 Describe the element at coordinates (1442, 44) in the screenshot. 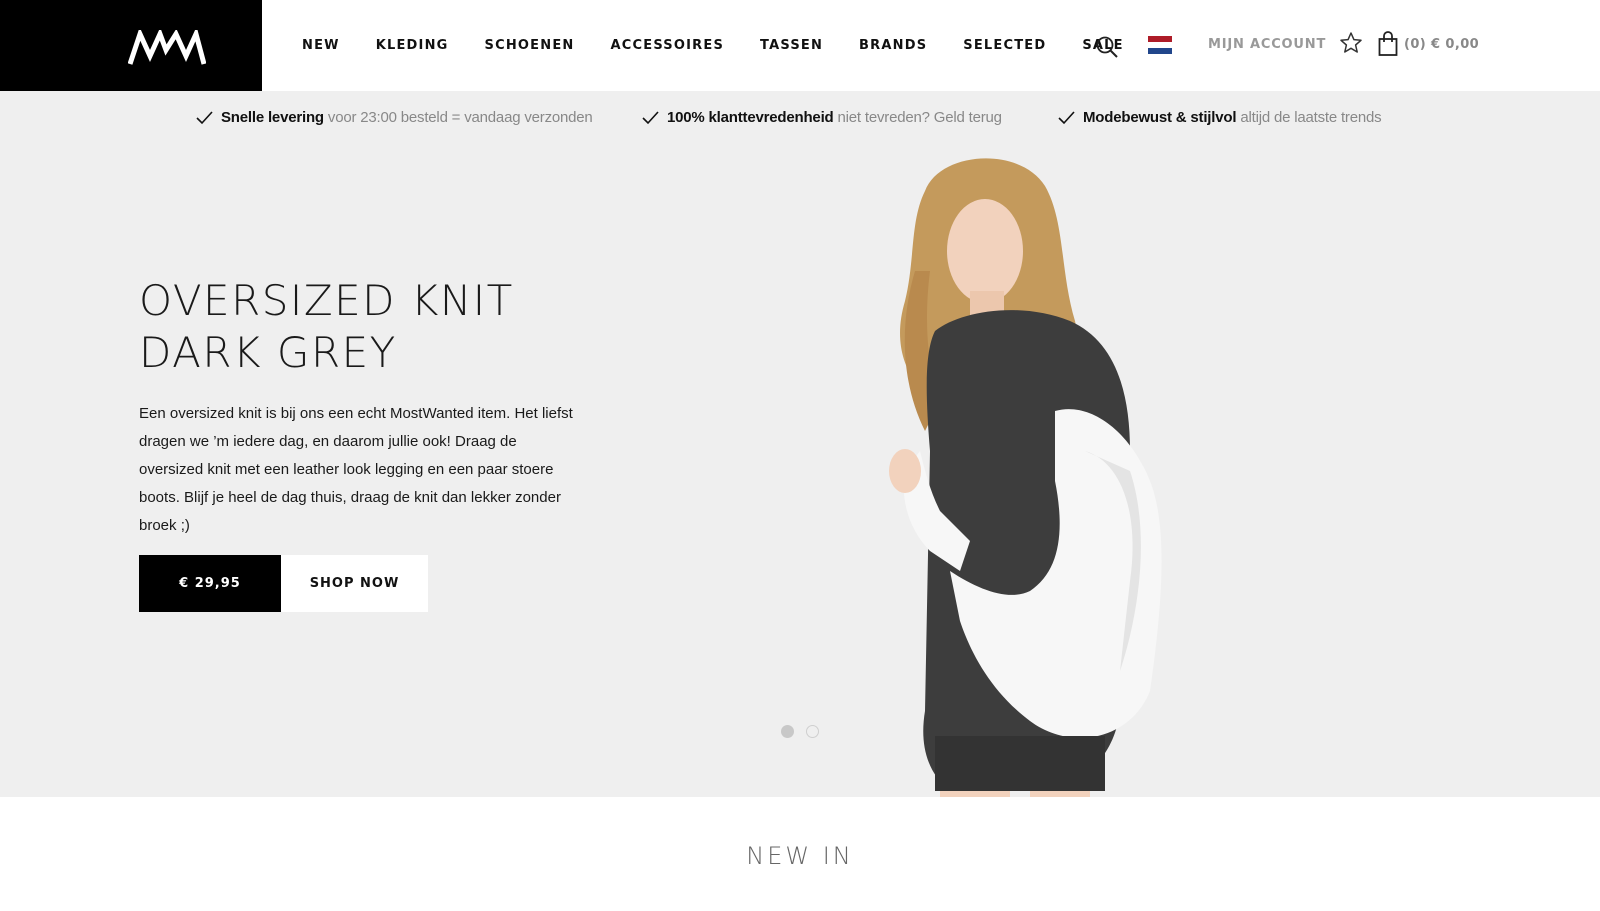

I see `cart-total: (0) € 0,00` at that location.